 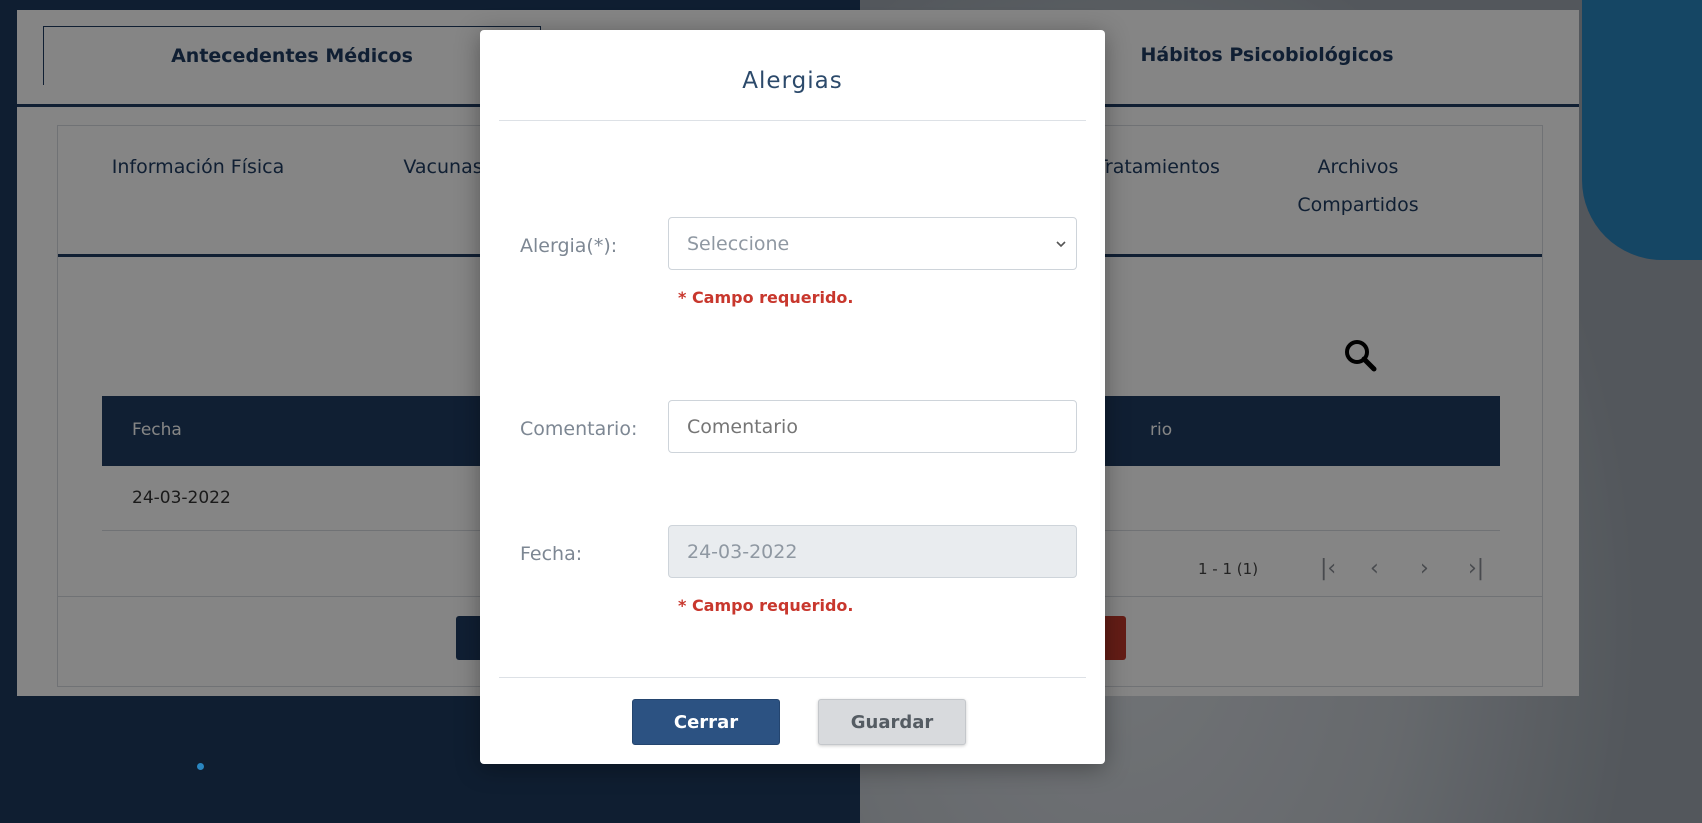 I want to click on close-button: Cerrar, so click(x=706, y=722).